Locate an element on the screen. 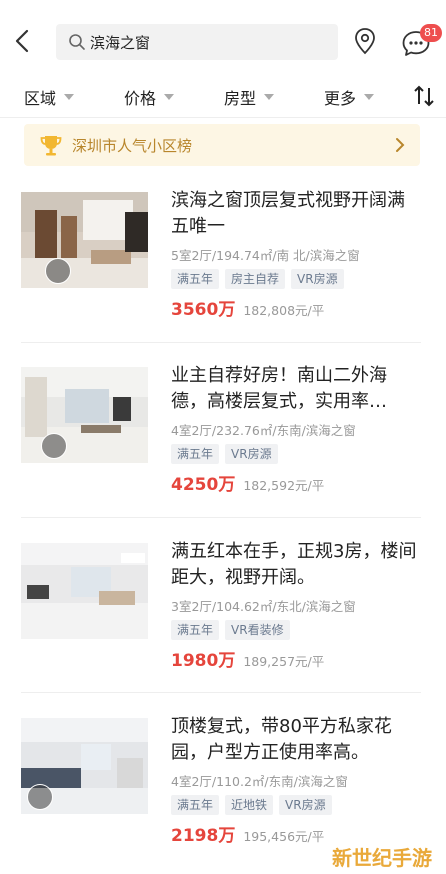 The image size is (446, 874). listing-title: 顶楼复式，带80平方私家花园，户型方正使用率高。 is located at coordinates (281, 739).